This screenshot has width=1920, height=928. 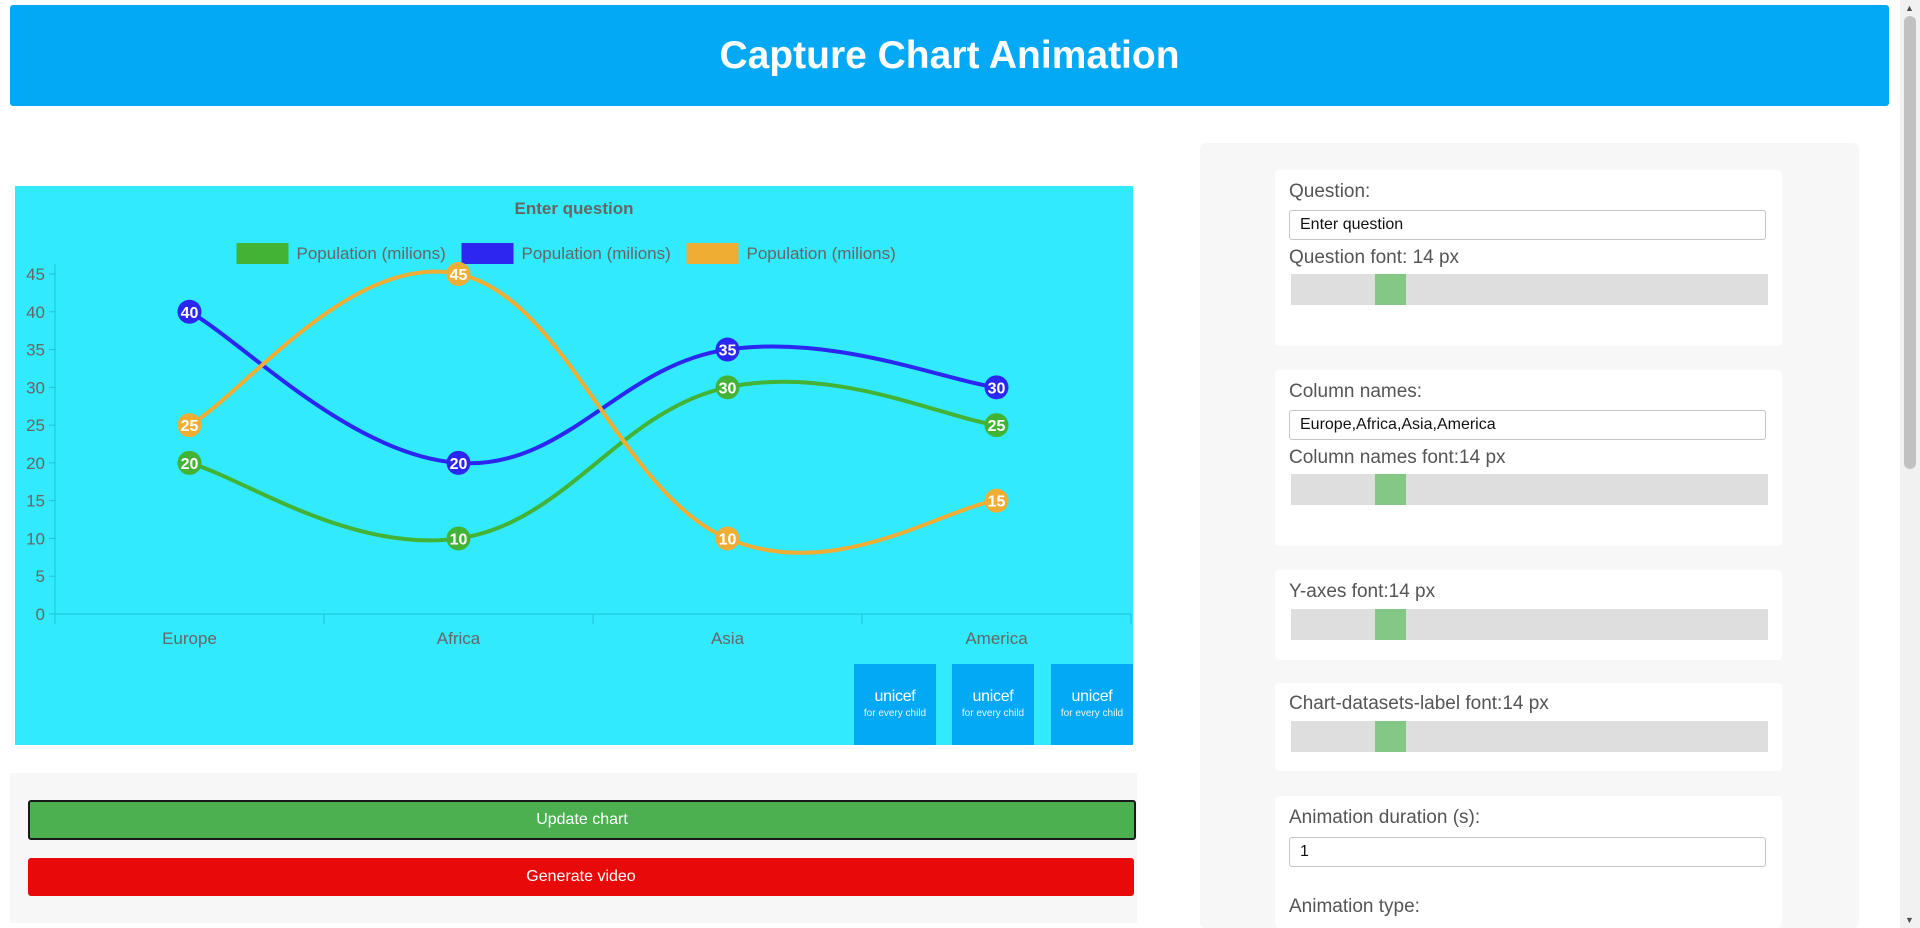 What do you see at coordinates (728, 351) in the screenshot?
I see `data-label: 35` at bounding box center [728, 351].